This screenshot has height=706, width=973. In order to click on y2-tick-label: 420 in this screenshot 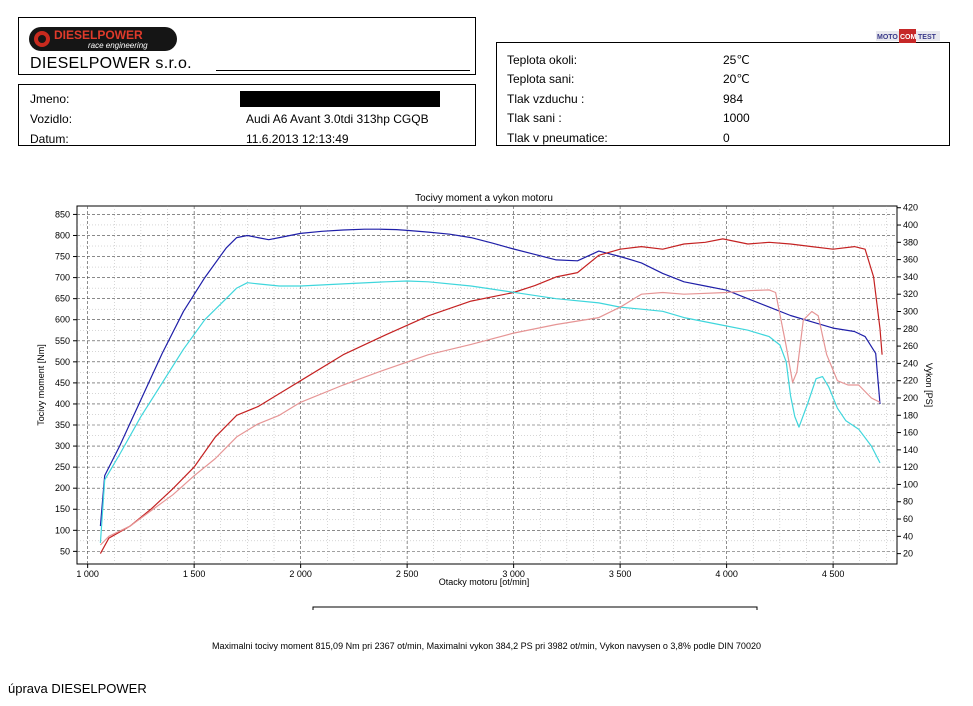, I will do `click(910, 208)`.